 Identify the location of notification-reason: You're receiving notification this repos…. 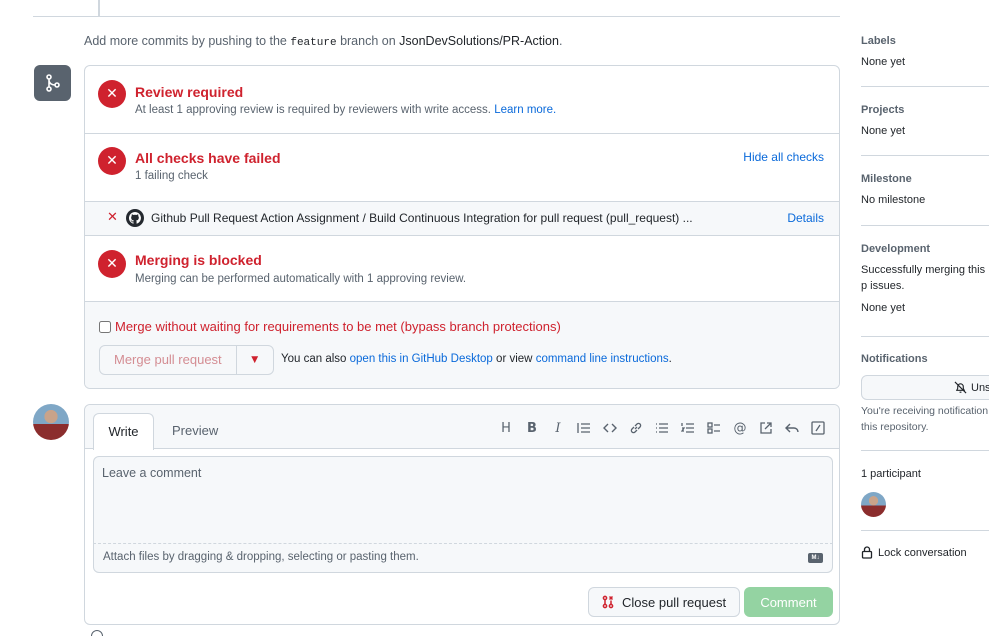
(925, 419).